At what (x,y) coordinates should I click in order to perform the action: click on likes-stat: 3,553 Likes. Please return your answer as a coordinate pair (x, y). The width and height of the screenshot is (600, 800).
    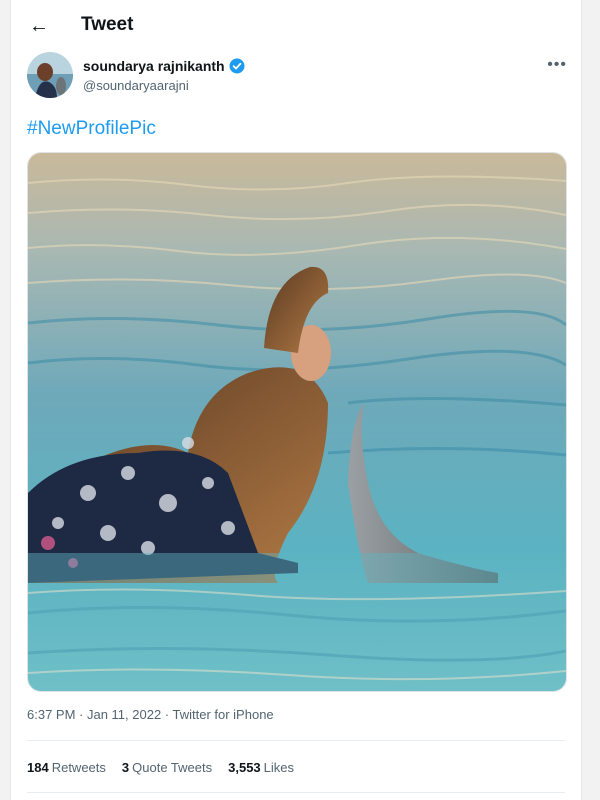
    Looking at the image, I should click on (261, 767).